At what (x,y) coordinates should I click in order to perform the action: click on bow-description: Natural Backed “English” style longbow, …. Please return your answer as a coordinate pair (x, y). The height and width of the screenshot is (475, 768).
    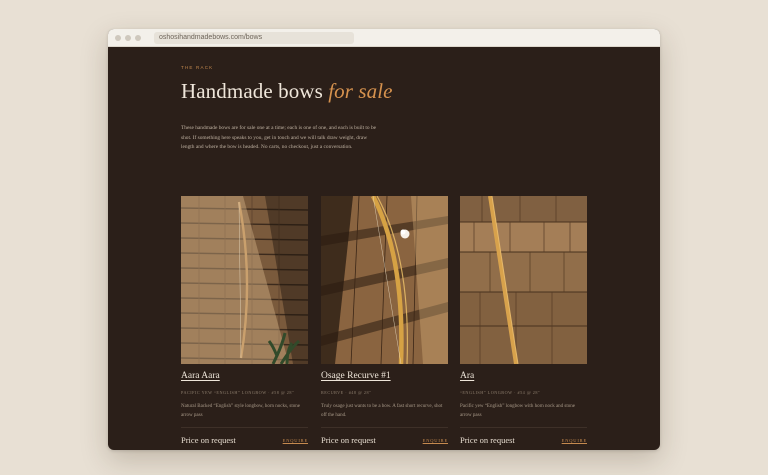
    Looking at the image, I should click on (240, 411).